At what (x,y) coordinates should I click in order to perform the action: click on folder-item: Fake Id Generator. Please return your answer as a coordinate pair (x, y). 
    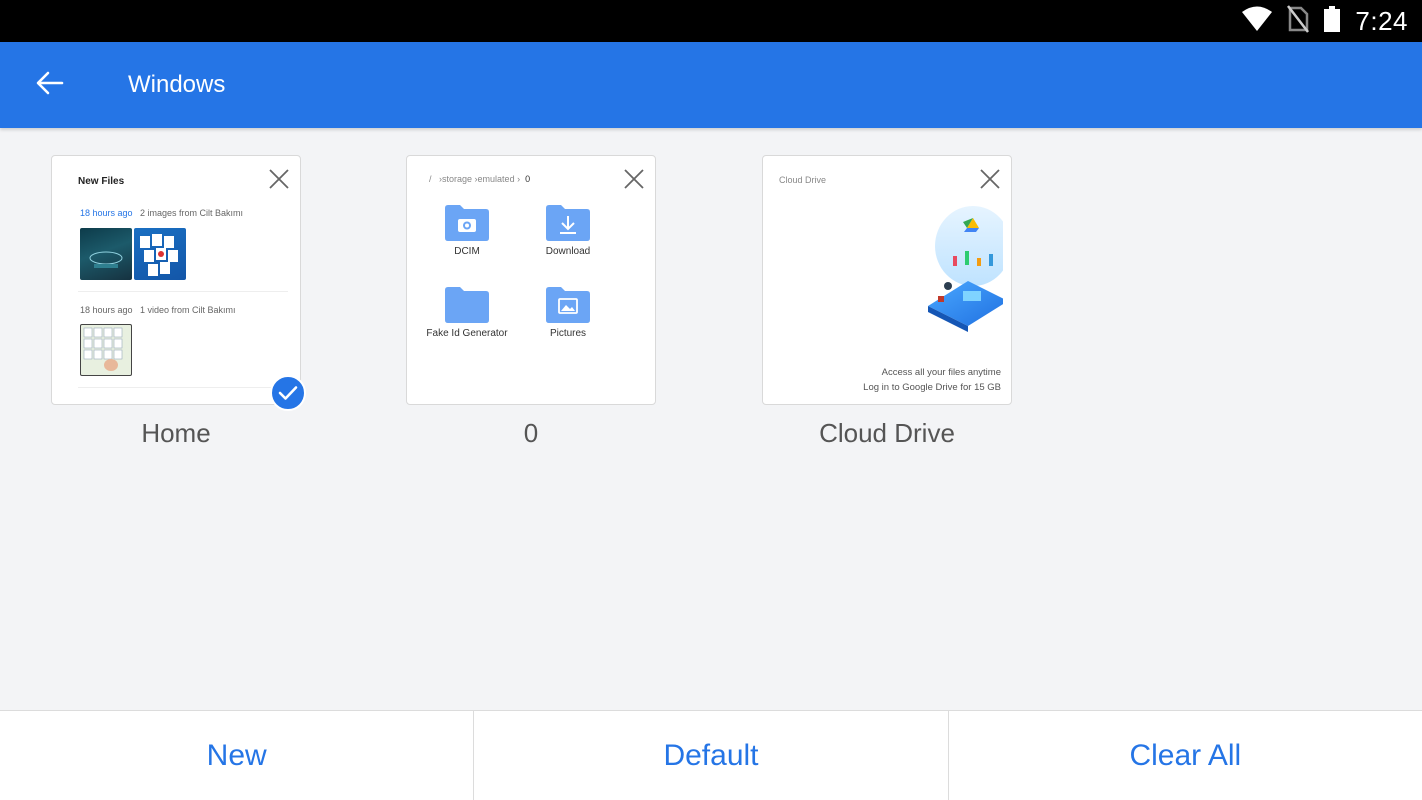
    Looking at the image, I should click on (467, 311).